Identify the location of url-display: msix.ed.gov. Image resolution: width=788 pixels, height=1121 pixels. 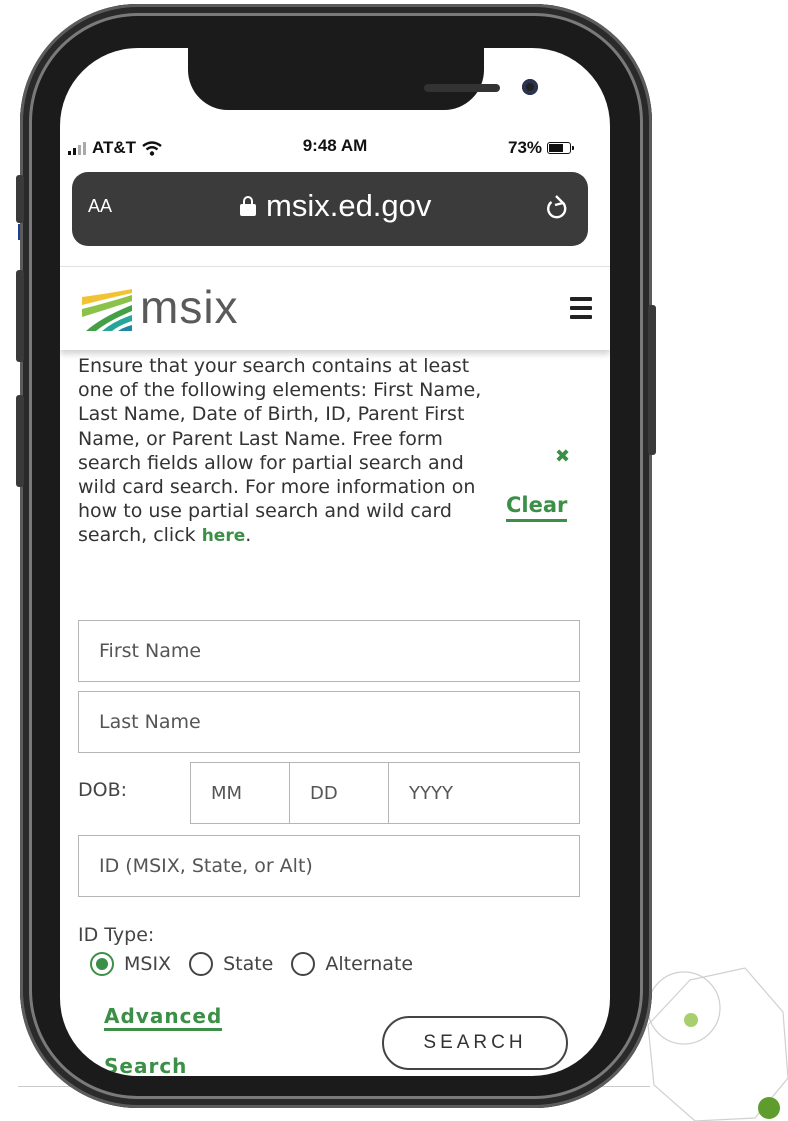
(335, 206).